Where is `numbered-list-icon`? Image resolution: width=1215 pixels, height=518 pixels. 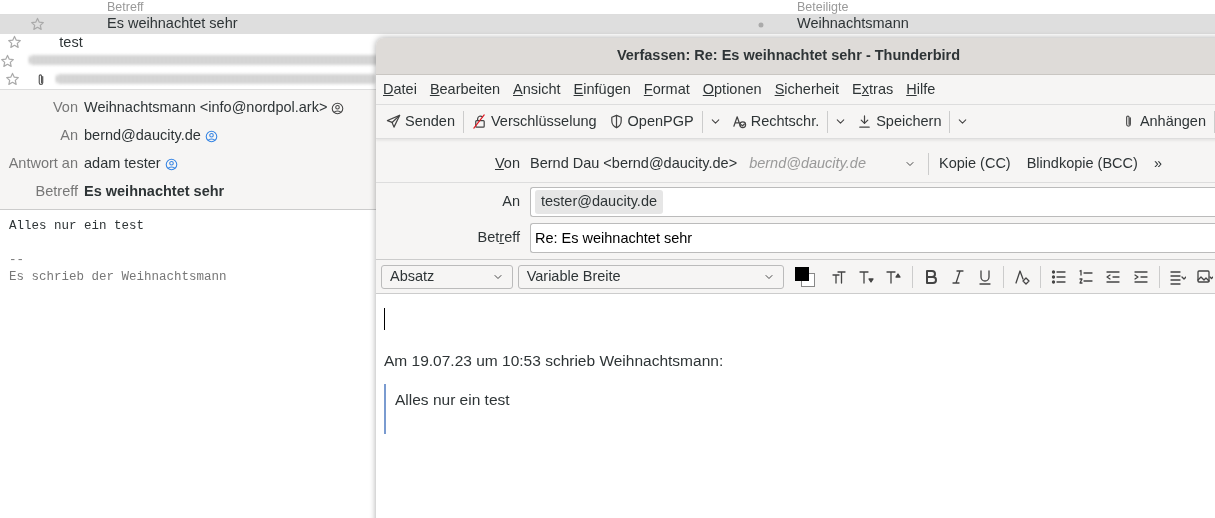 numbered-list-icon is located at coordinates (1086, 276).